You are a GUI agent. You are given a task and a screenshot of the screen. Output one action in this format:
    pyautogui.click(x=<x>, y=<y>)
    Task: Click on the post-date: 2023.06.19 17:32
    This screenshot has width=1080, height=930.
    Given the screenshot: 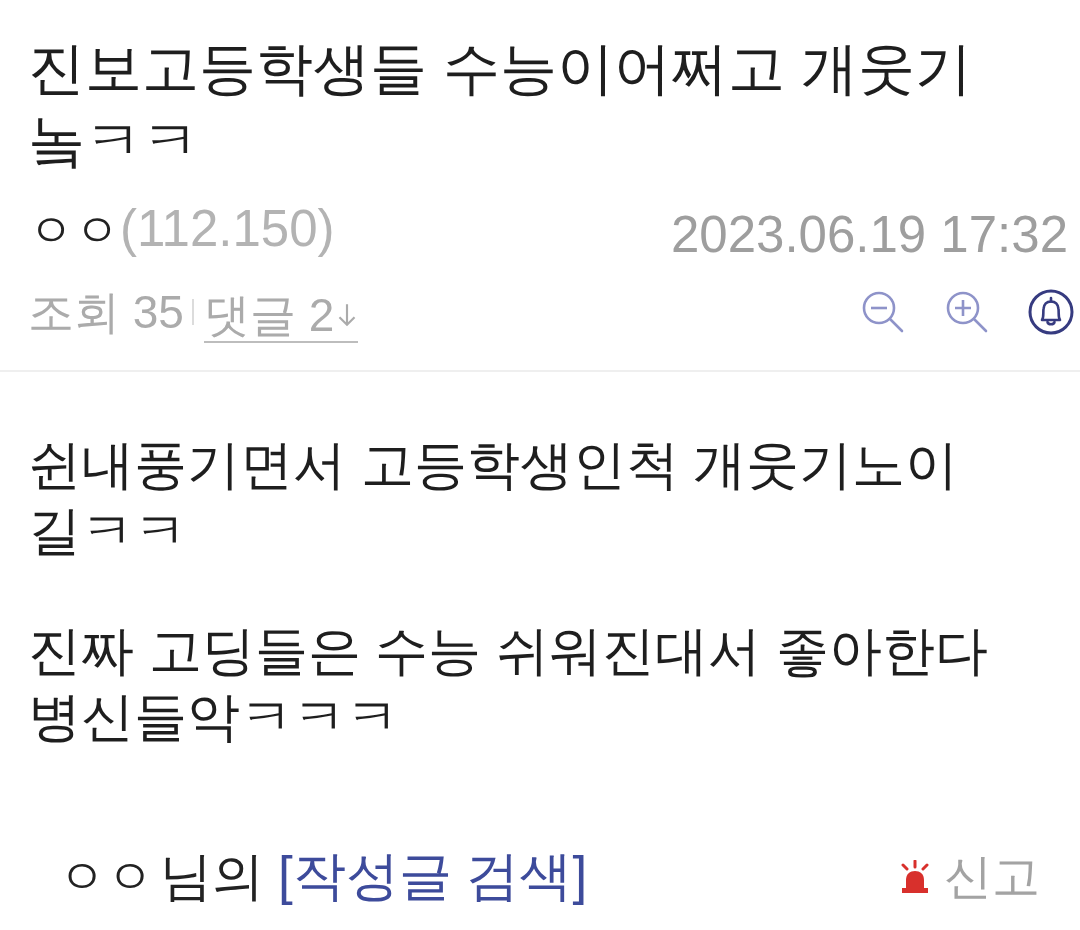 What is the action you would take?
    pyautogui.click(x=869, y=235)
    